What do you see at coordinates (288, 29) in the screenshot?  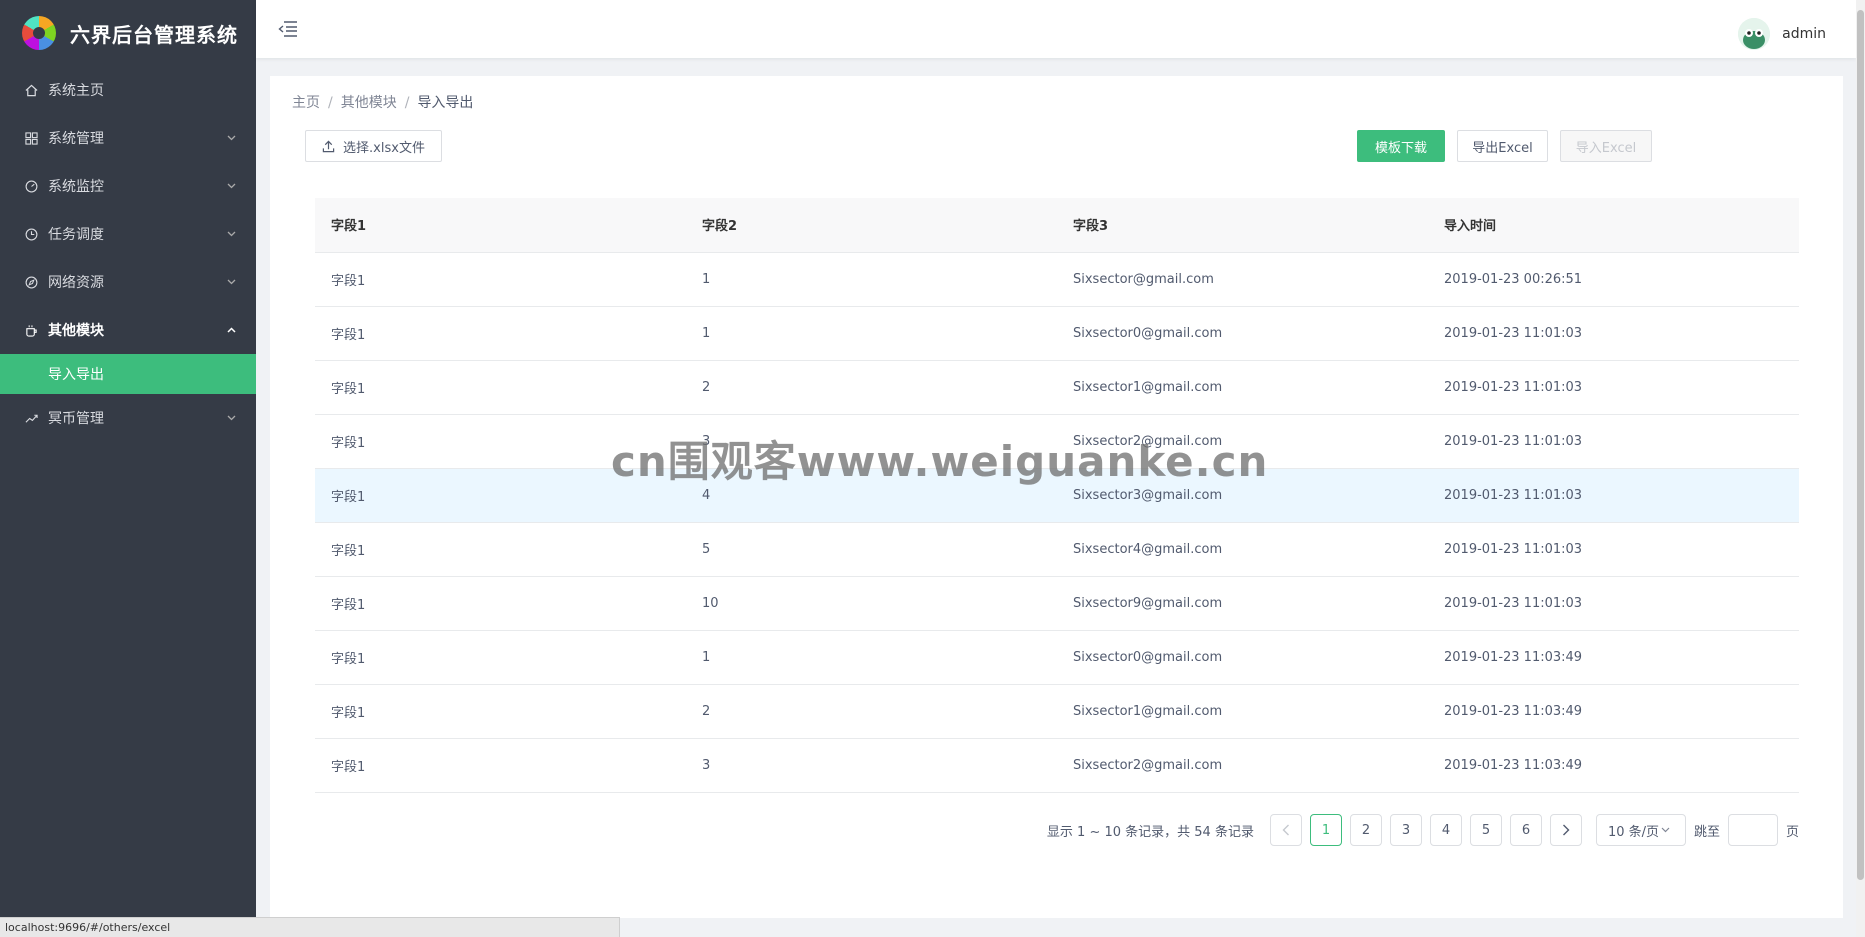 I see `menu-collapse-icon` at bounding box center [288, 29].